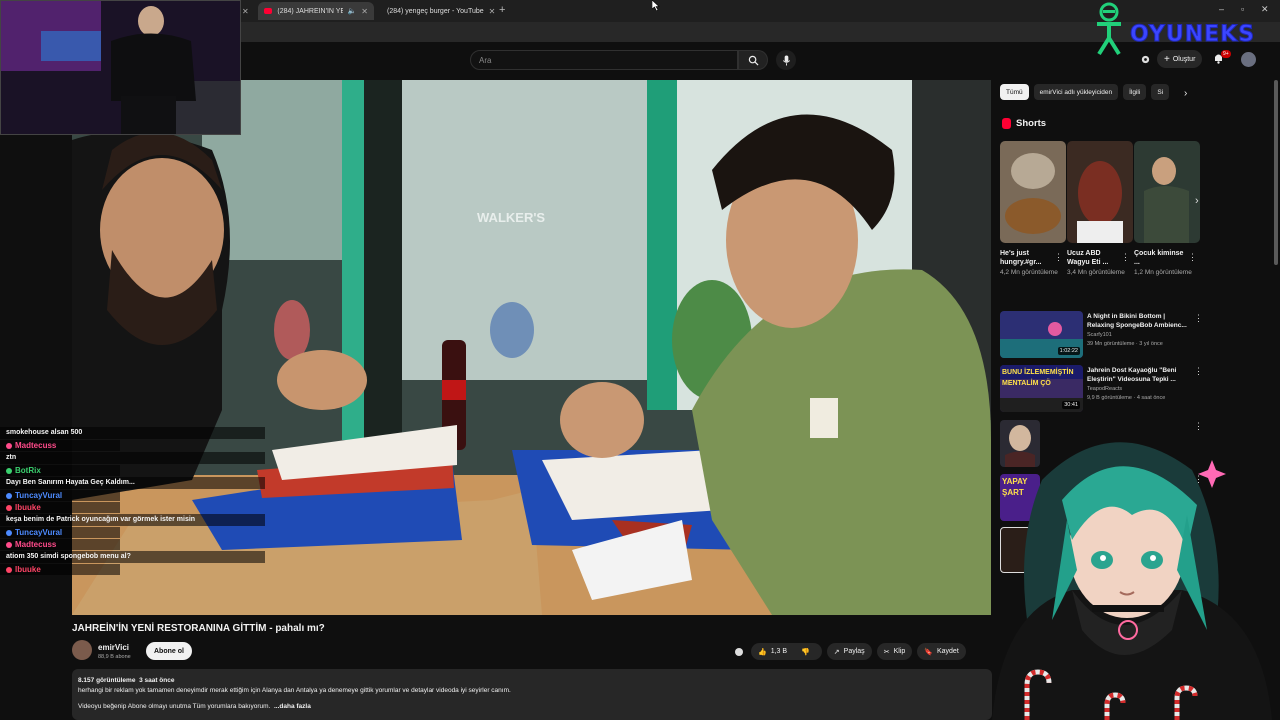 This screenshot has height=720, width=1280. I want to click on microphone-icon, so click(786, 60).